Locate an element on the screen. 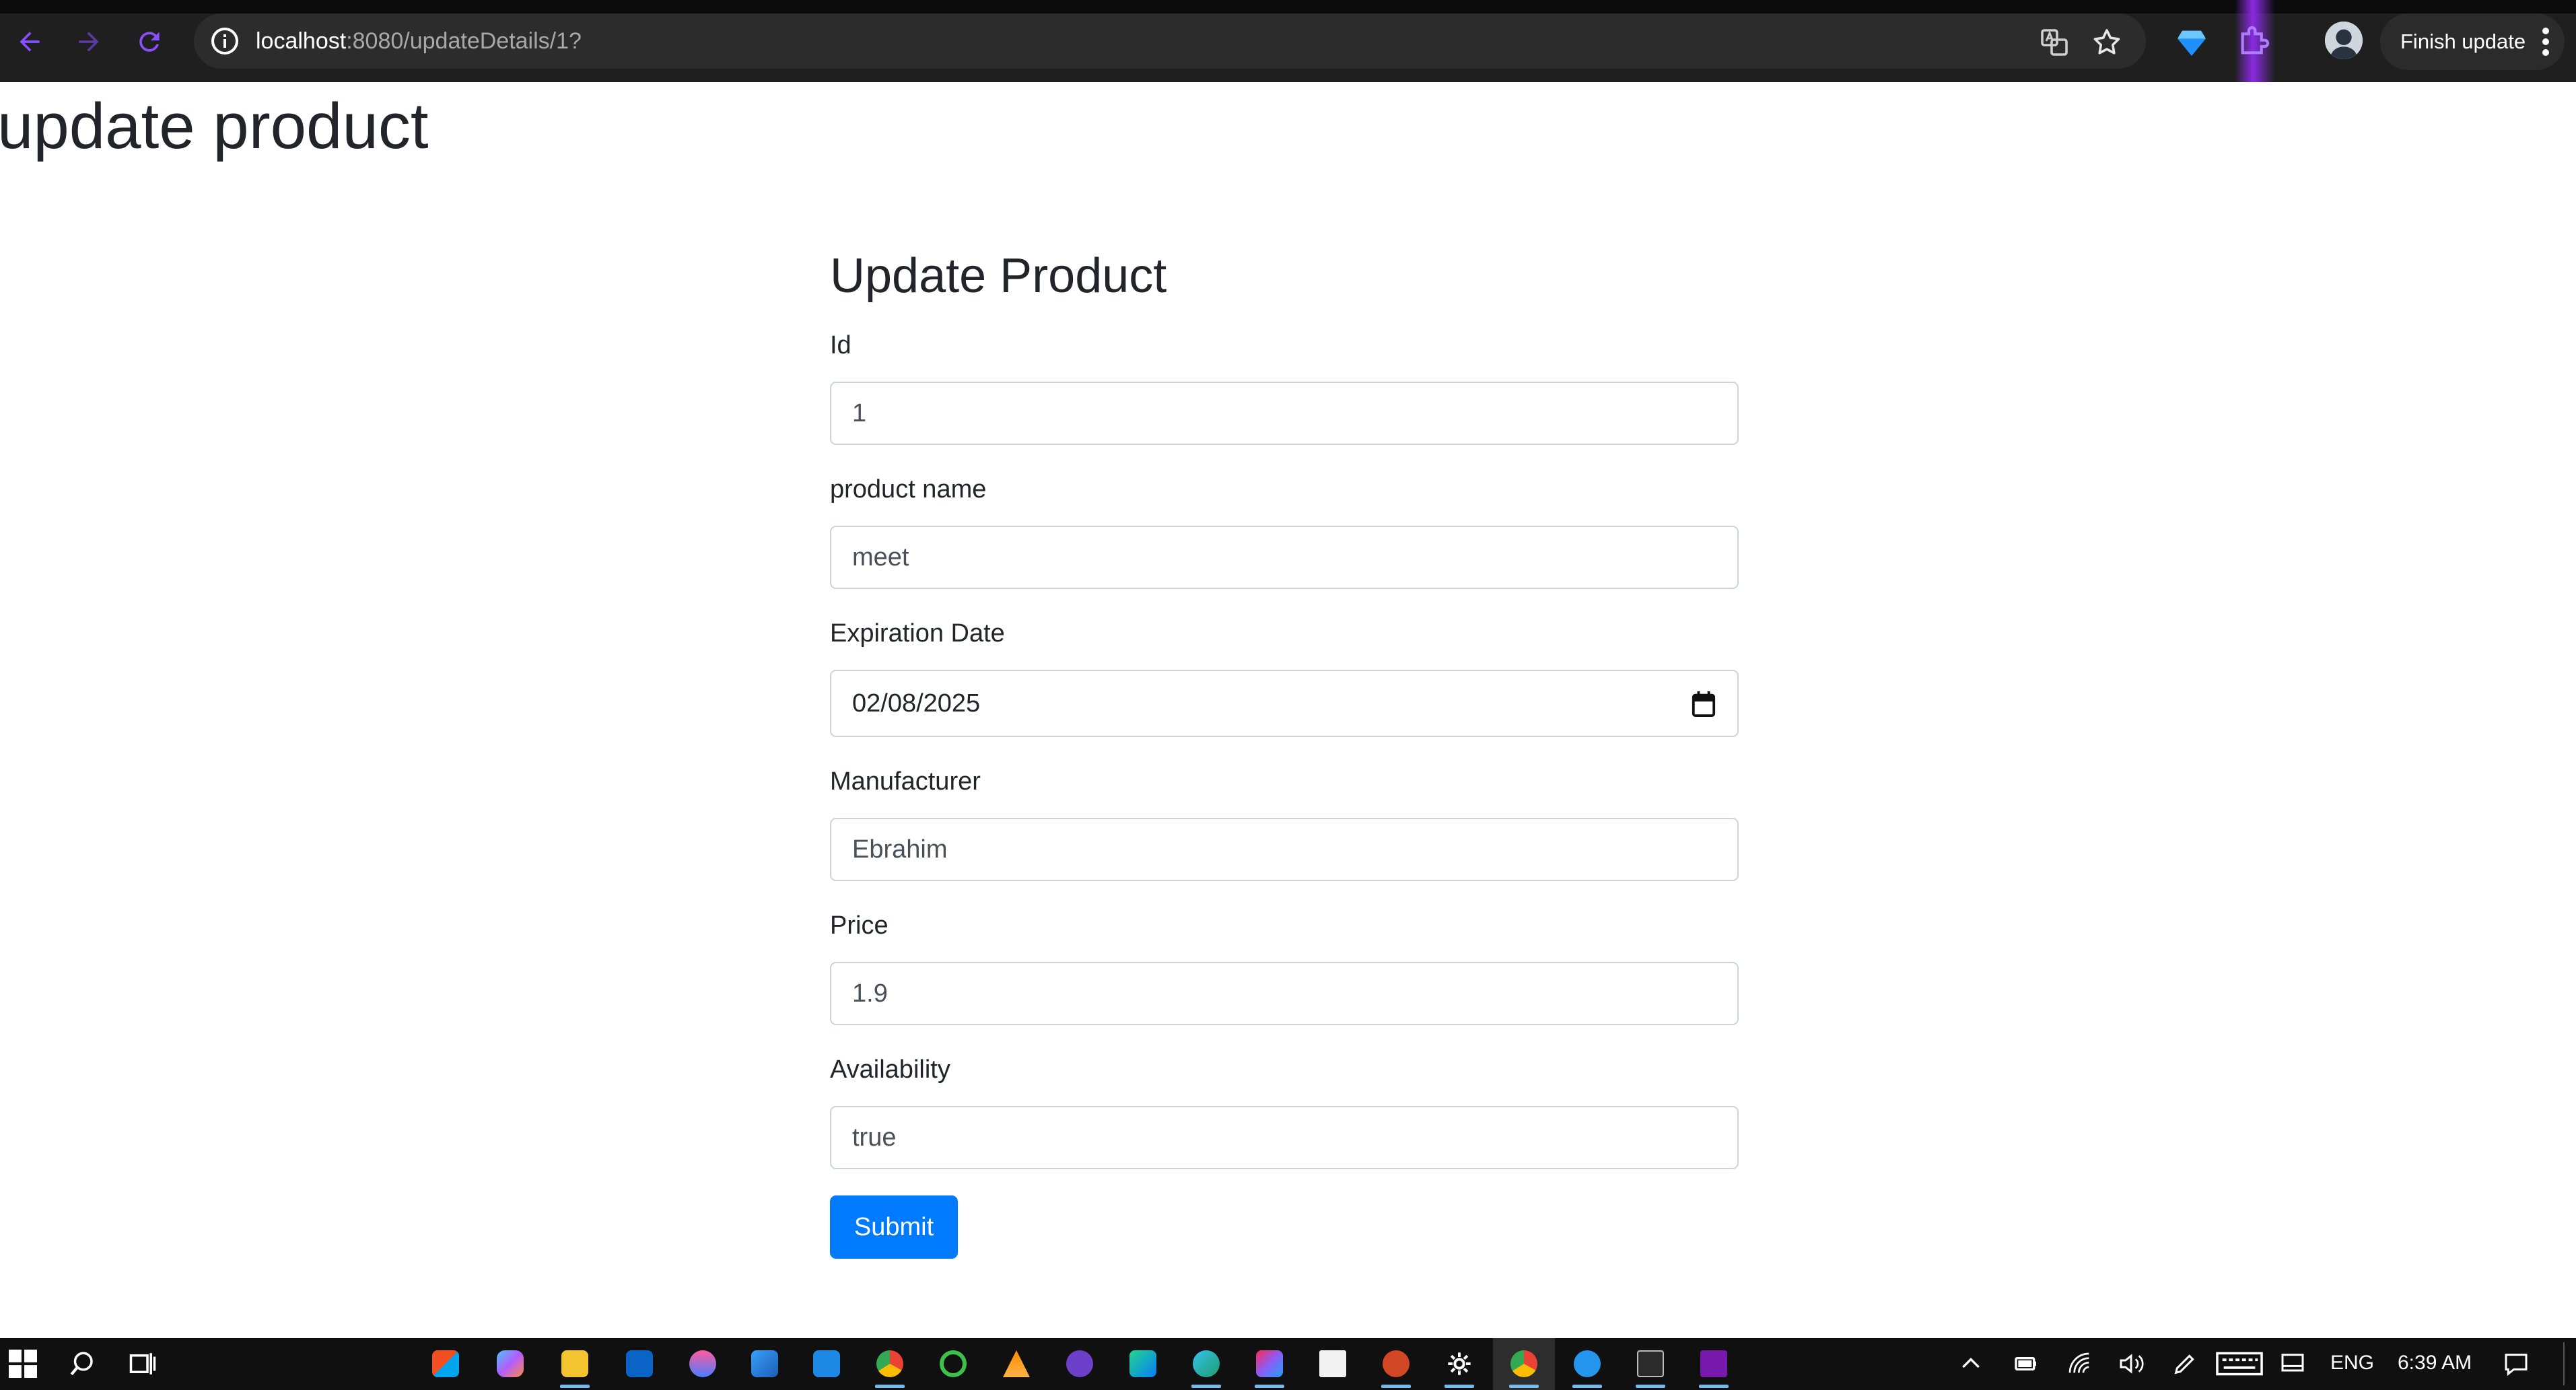 The width and height of the screenshot is (2576, 1390). form-title: Update Product is located at coordinates (998, 276).